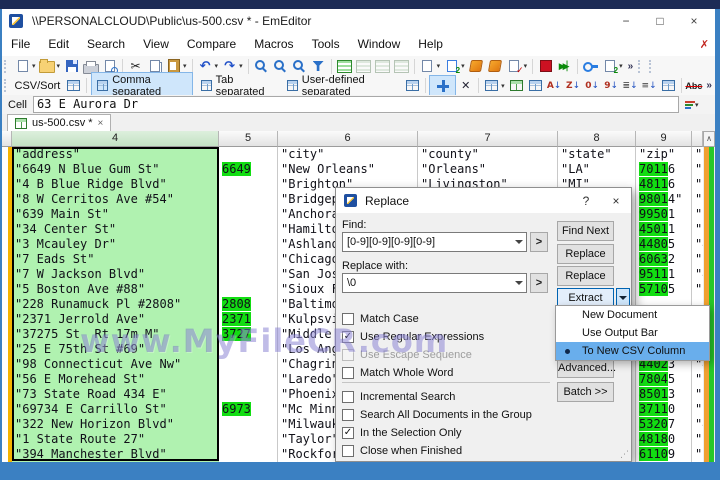 This screenshot has width=720, height=480. I want to click on toolbar-overflow-chevron: », so click(631, 66).